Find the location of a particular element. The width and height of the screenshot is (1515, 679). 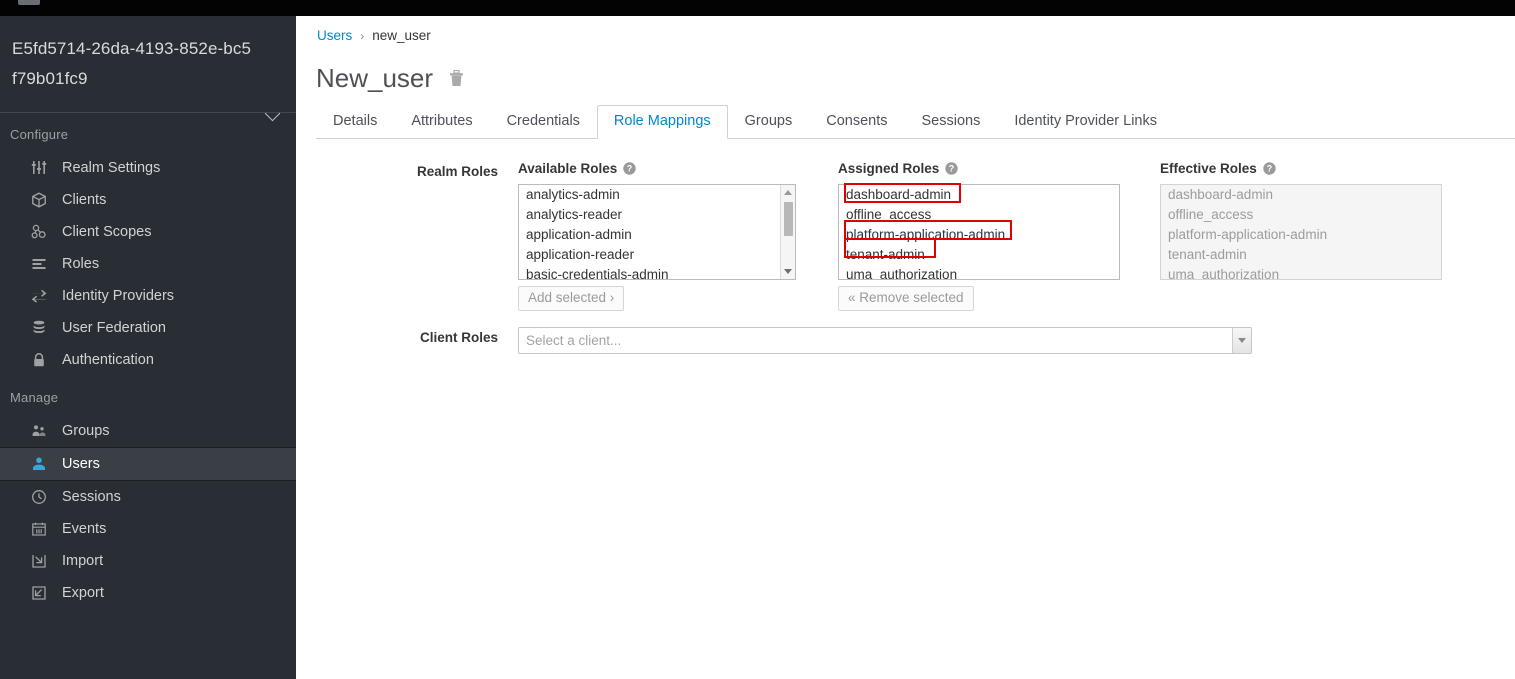

available-roles-label: Available Roles ? is located at coordinates (657, 168).